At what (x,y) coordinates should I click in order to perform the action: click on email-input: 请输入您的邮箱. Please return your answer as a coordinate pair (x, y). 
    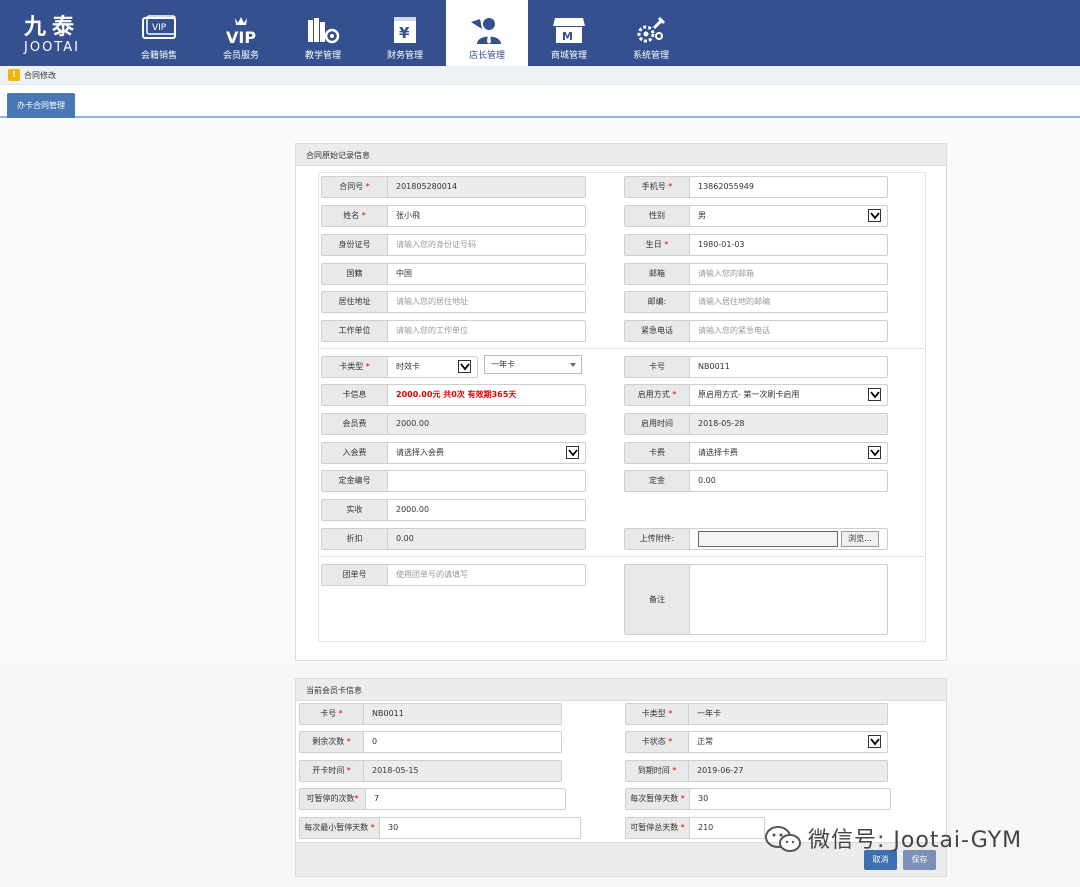
    Looking at the image, I should click on (788, 274).